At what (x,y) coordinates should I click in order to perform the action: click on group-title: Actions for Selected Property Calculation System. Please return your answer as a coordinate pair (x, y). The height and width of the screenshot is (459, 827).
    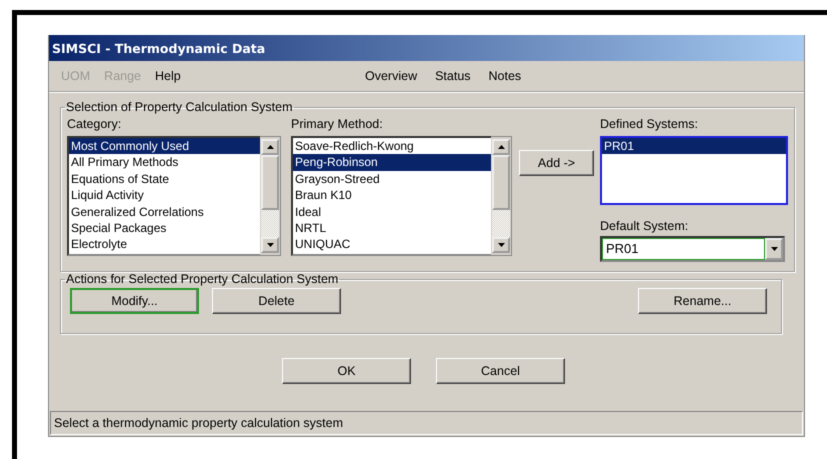
    Looking at the image, I should click on (202, 279).